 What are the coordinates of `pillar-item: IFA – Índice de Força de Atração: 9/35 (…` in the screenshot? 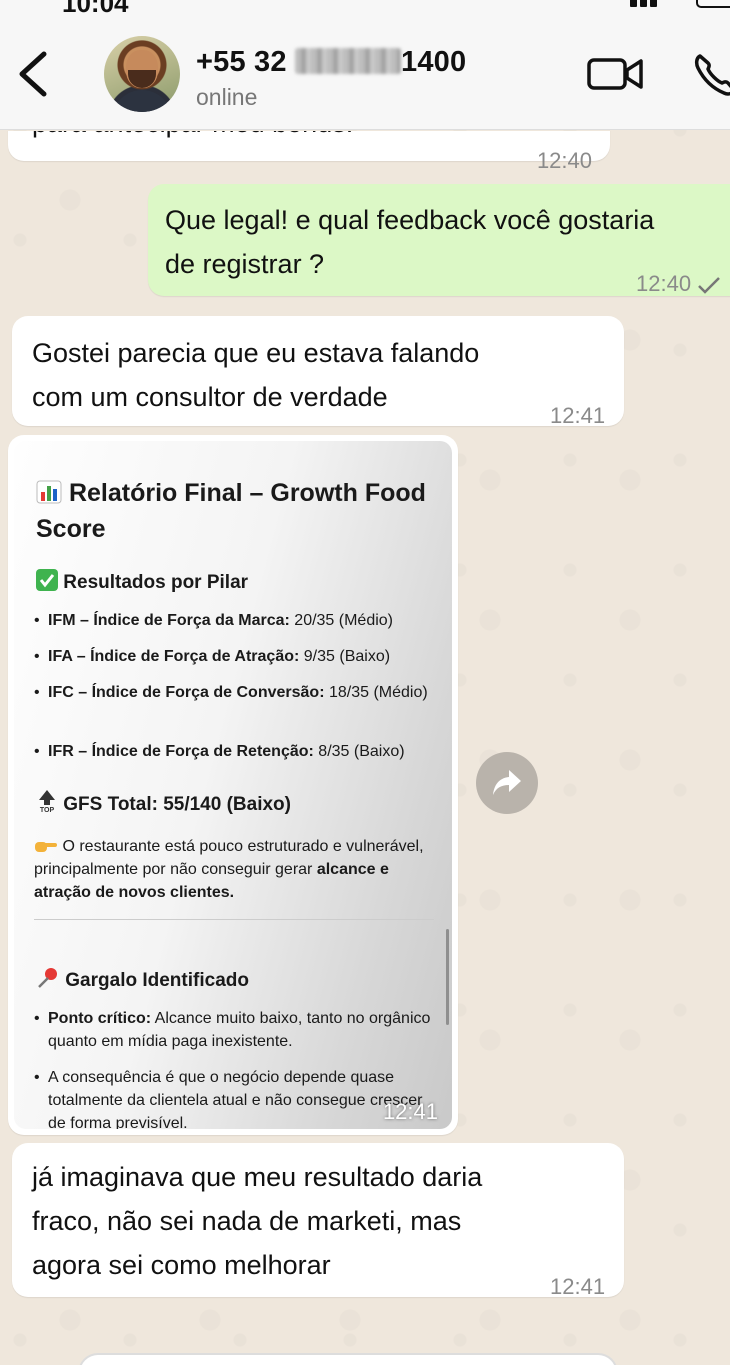 It's located at (236, 656).